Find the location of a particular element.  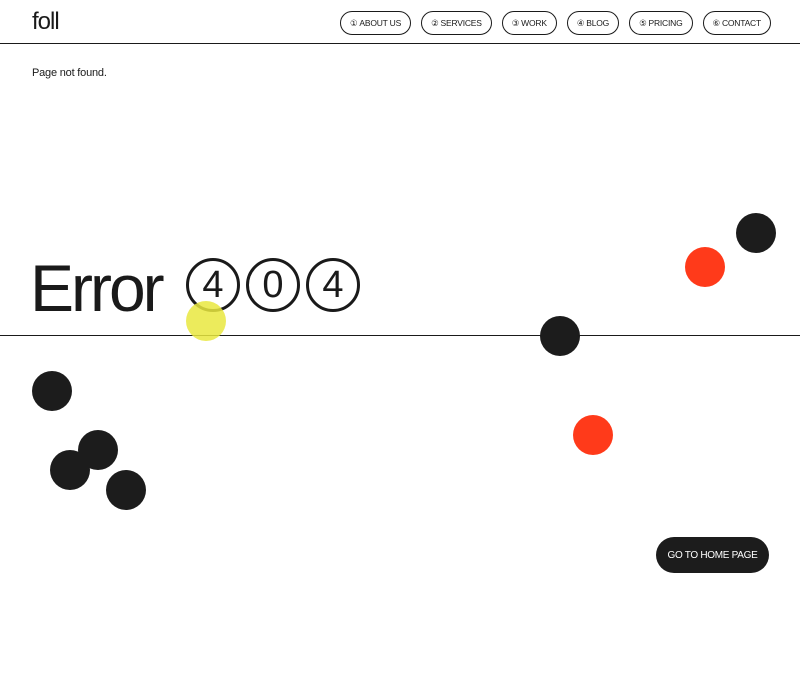

divider-line is located at coordinates (400, 335).